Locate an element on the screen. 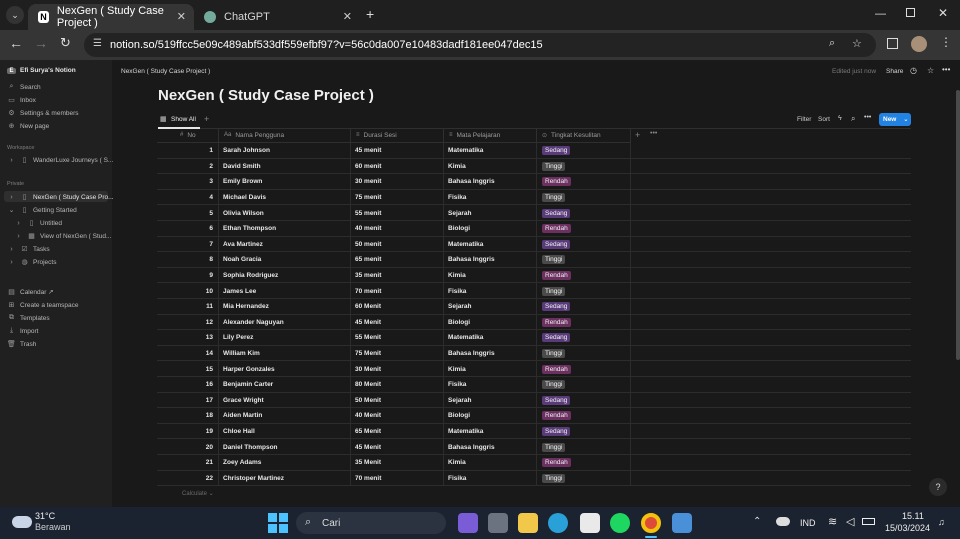 The height and width of the screenshot is (539, 960). table-row: 16 Benjamin Carter 80 Menit Fisika Tinggi is located at coordinates (534, 385).